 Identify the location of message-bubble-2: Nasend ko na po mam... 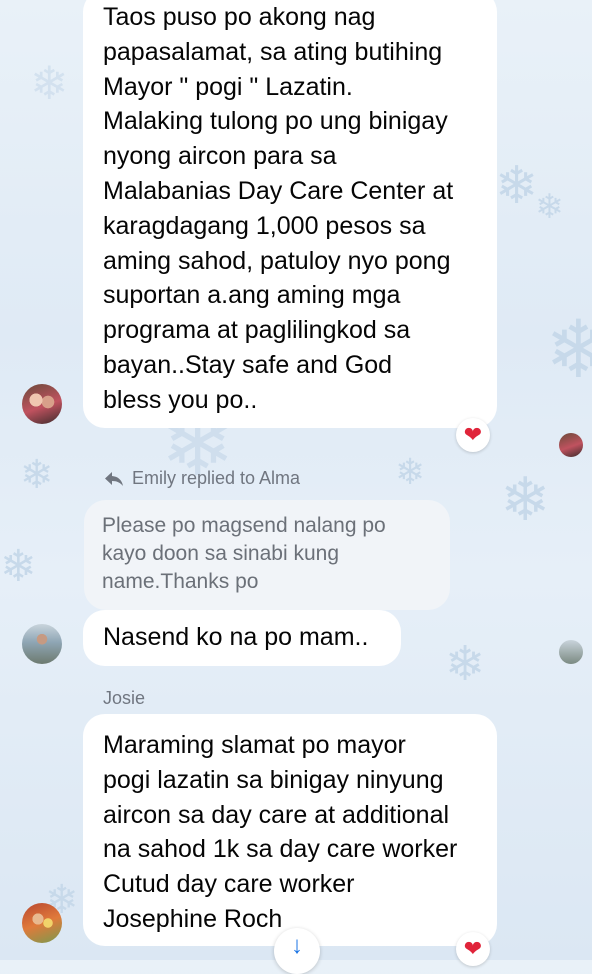
(242, 638).